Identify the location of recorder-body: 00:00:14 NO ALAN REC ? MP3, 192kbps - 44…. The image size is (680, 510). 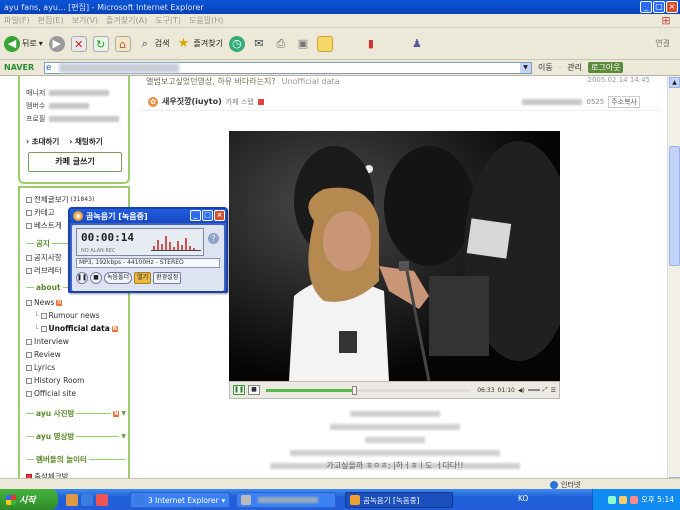
(148, 258).